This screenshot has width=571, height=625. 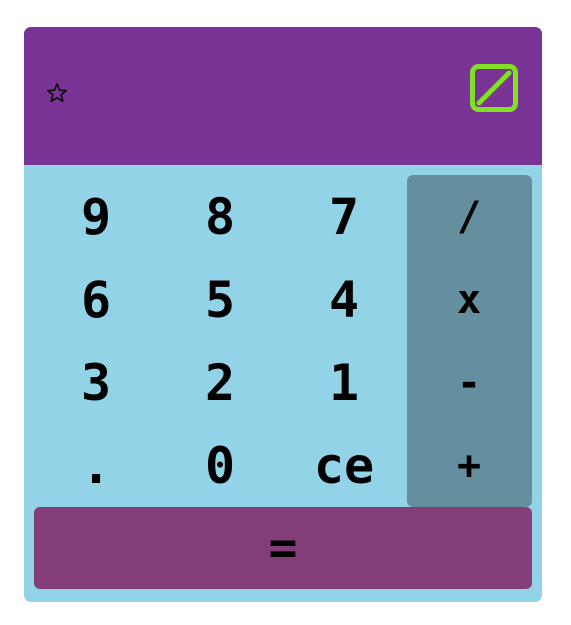 What do you see at coordinates (344, 216) in the screenshot?
I see `key-7: 7` at bounding box center [344, 216].